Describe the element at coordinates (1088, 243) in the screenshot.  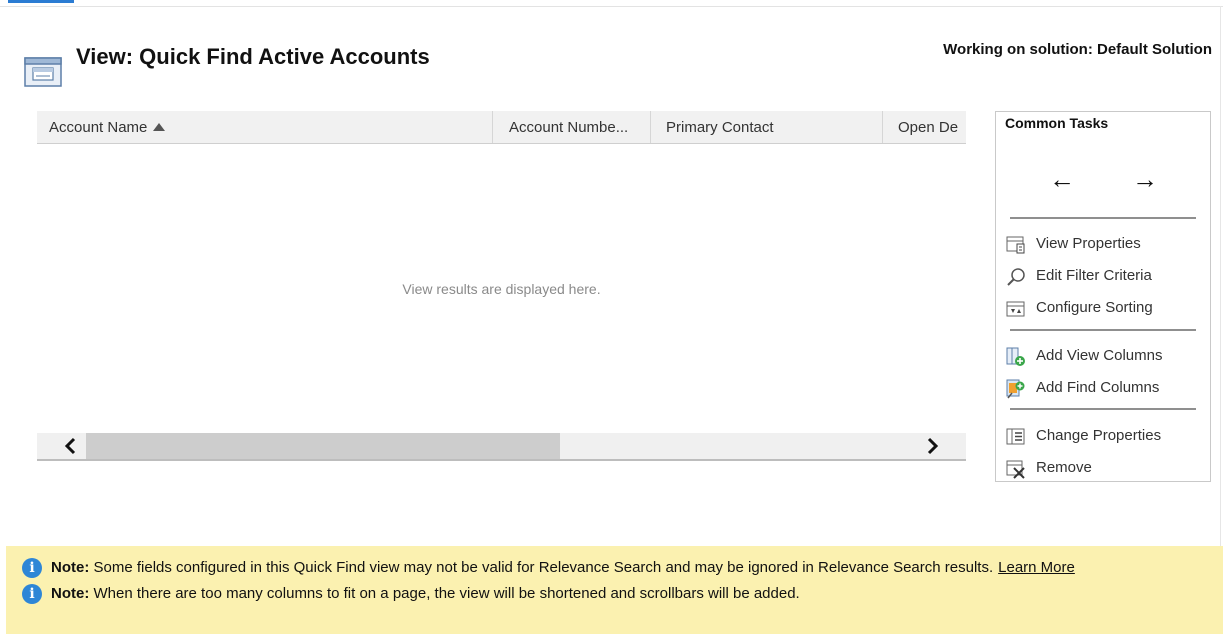
I see `task-label: View Properties` at that location.